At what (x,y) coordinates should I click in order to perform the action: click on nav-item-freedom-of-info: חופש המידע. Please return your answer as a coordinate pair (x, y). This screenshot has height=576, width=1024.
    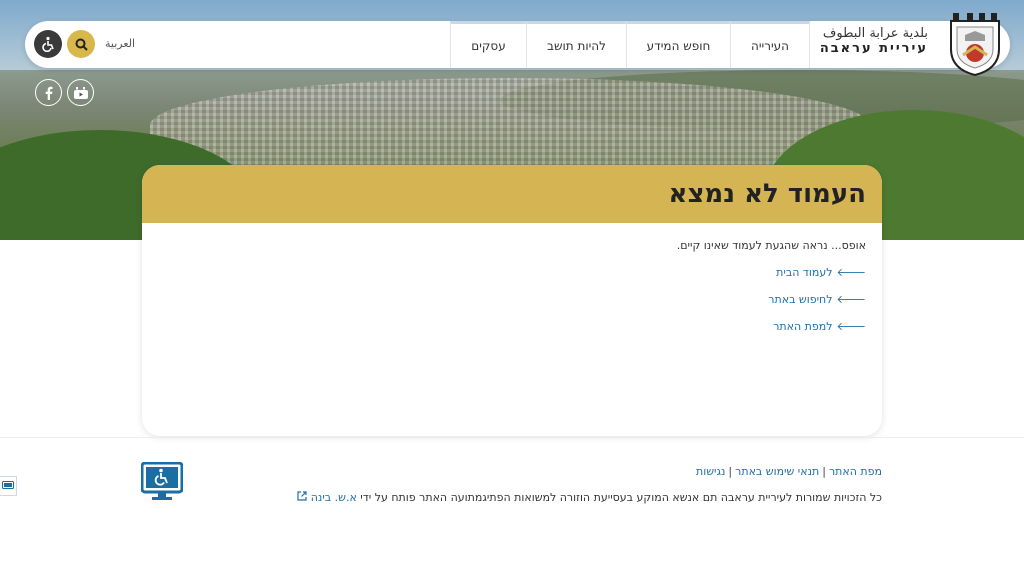
    Looking at the image, I should click on (678, 44).